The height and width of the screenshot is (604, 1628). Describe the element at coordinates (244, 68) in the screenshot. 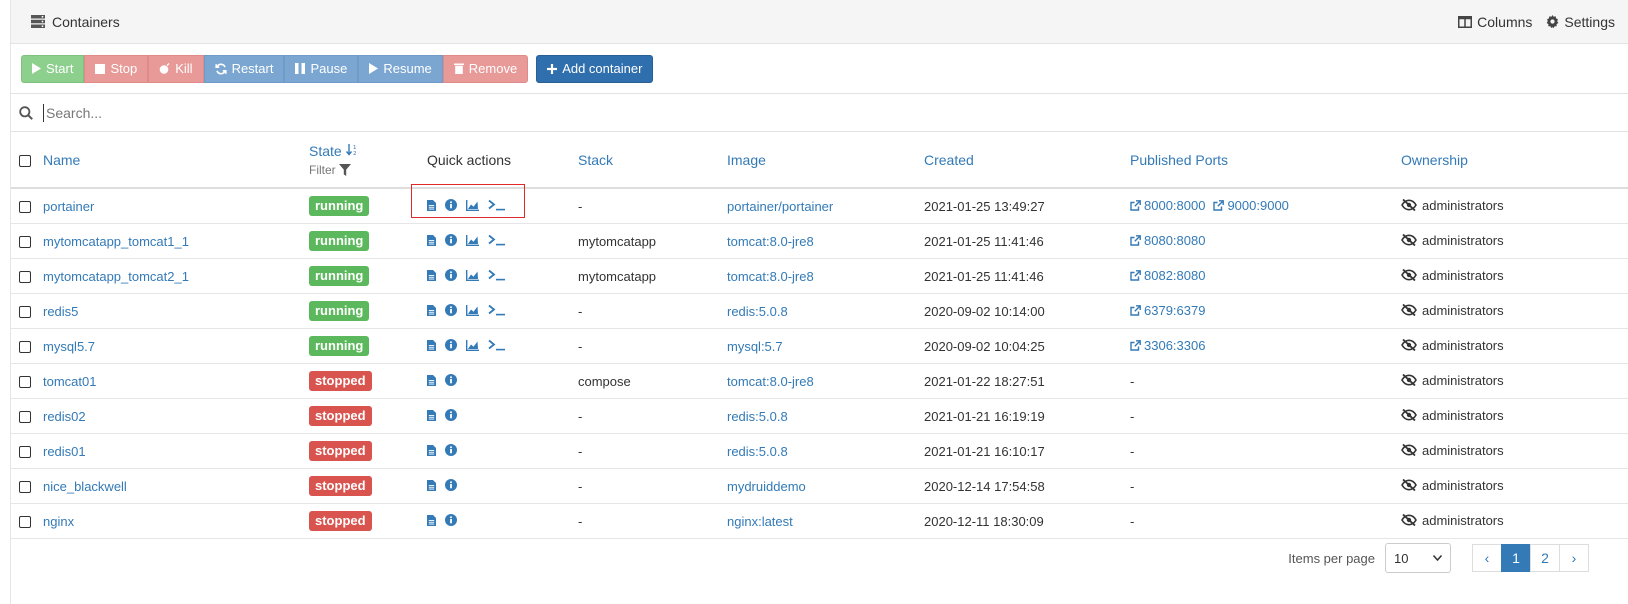

I see `restart-button: Restart` at that location.